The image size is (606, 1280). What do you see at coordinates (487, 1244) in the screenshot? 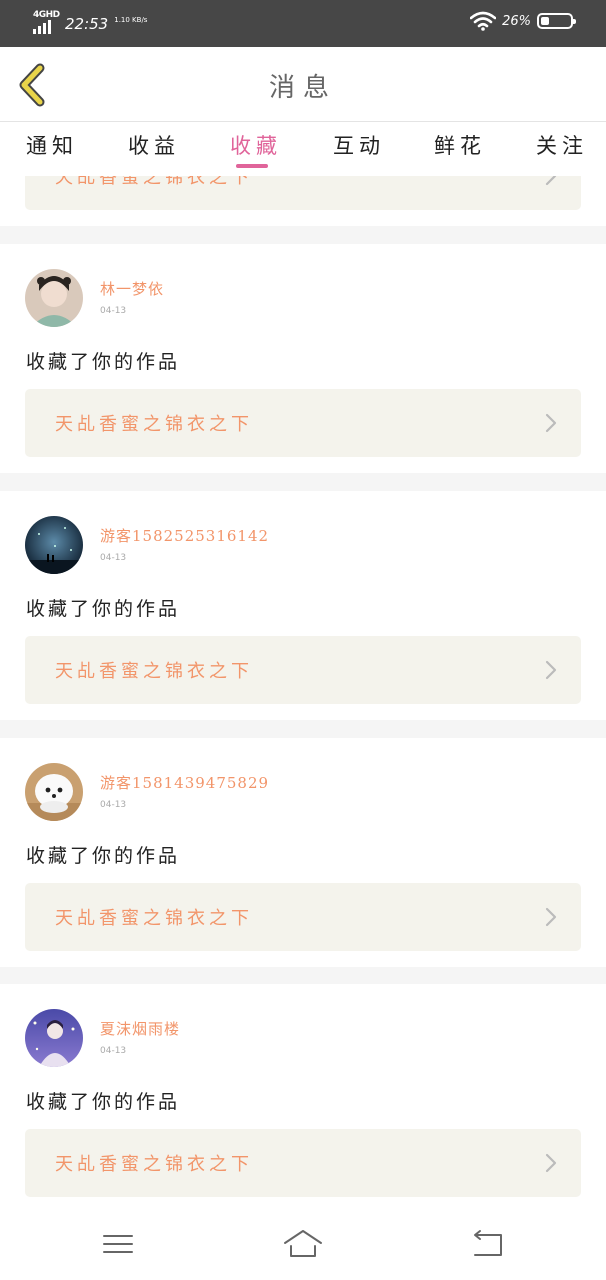
I see `back-icon` at bounding box center [487, 1244].